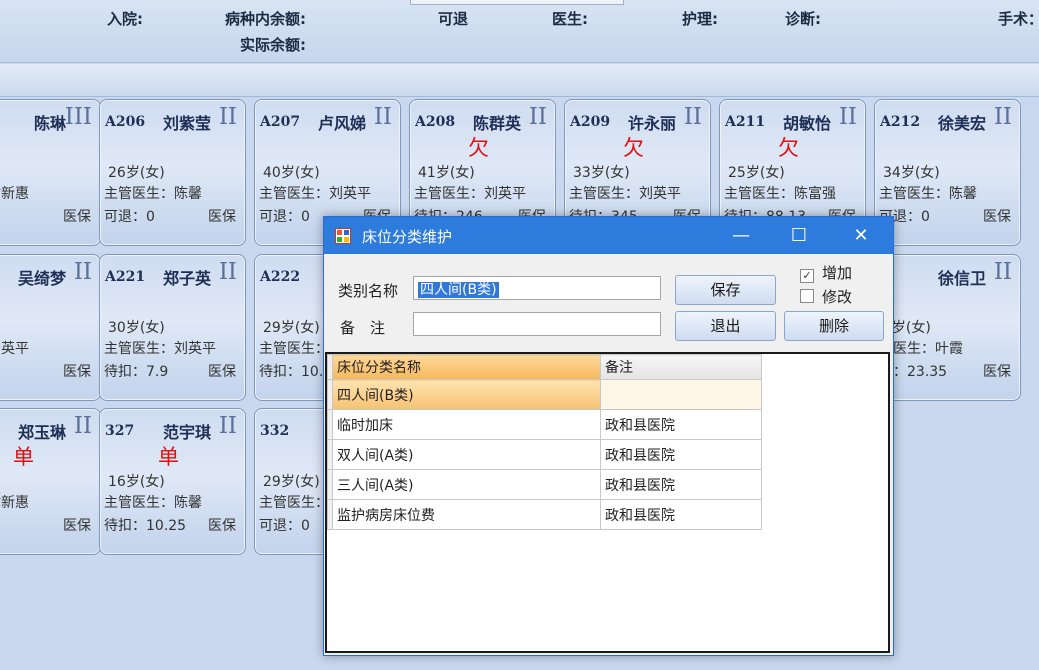  Describe the element at coordinates (136, 173) in the screenshot. I see `patient-age: 26岁(女)` at that location.